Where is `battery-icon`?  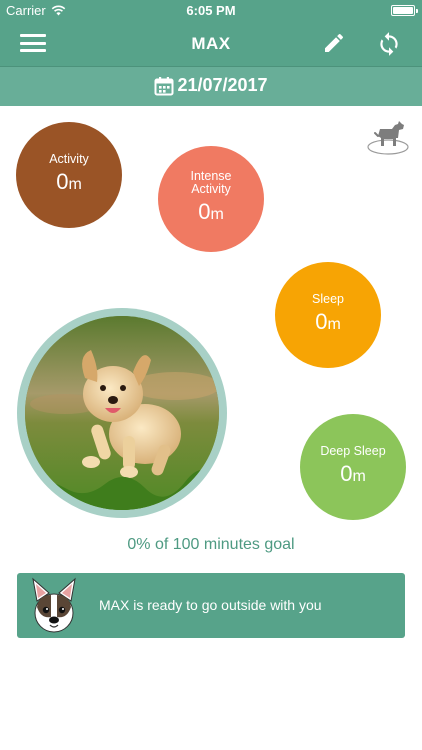 battery-icon is located at coordinates (404, 10).